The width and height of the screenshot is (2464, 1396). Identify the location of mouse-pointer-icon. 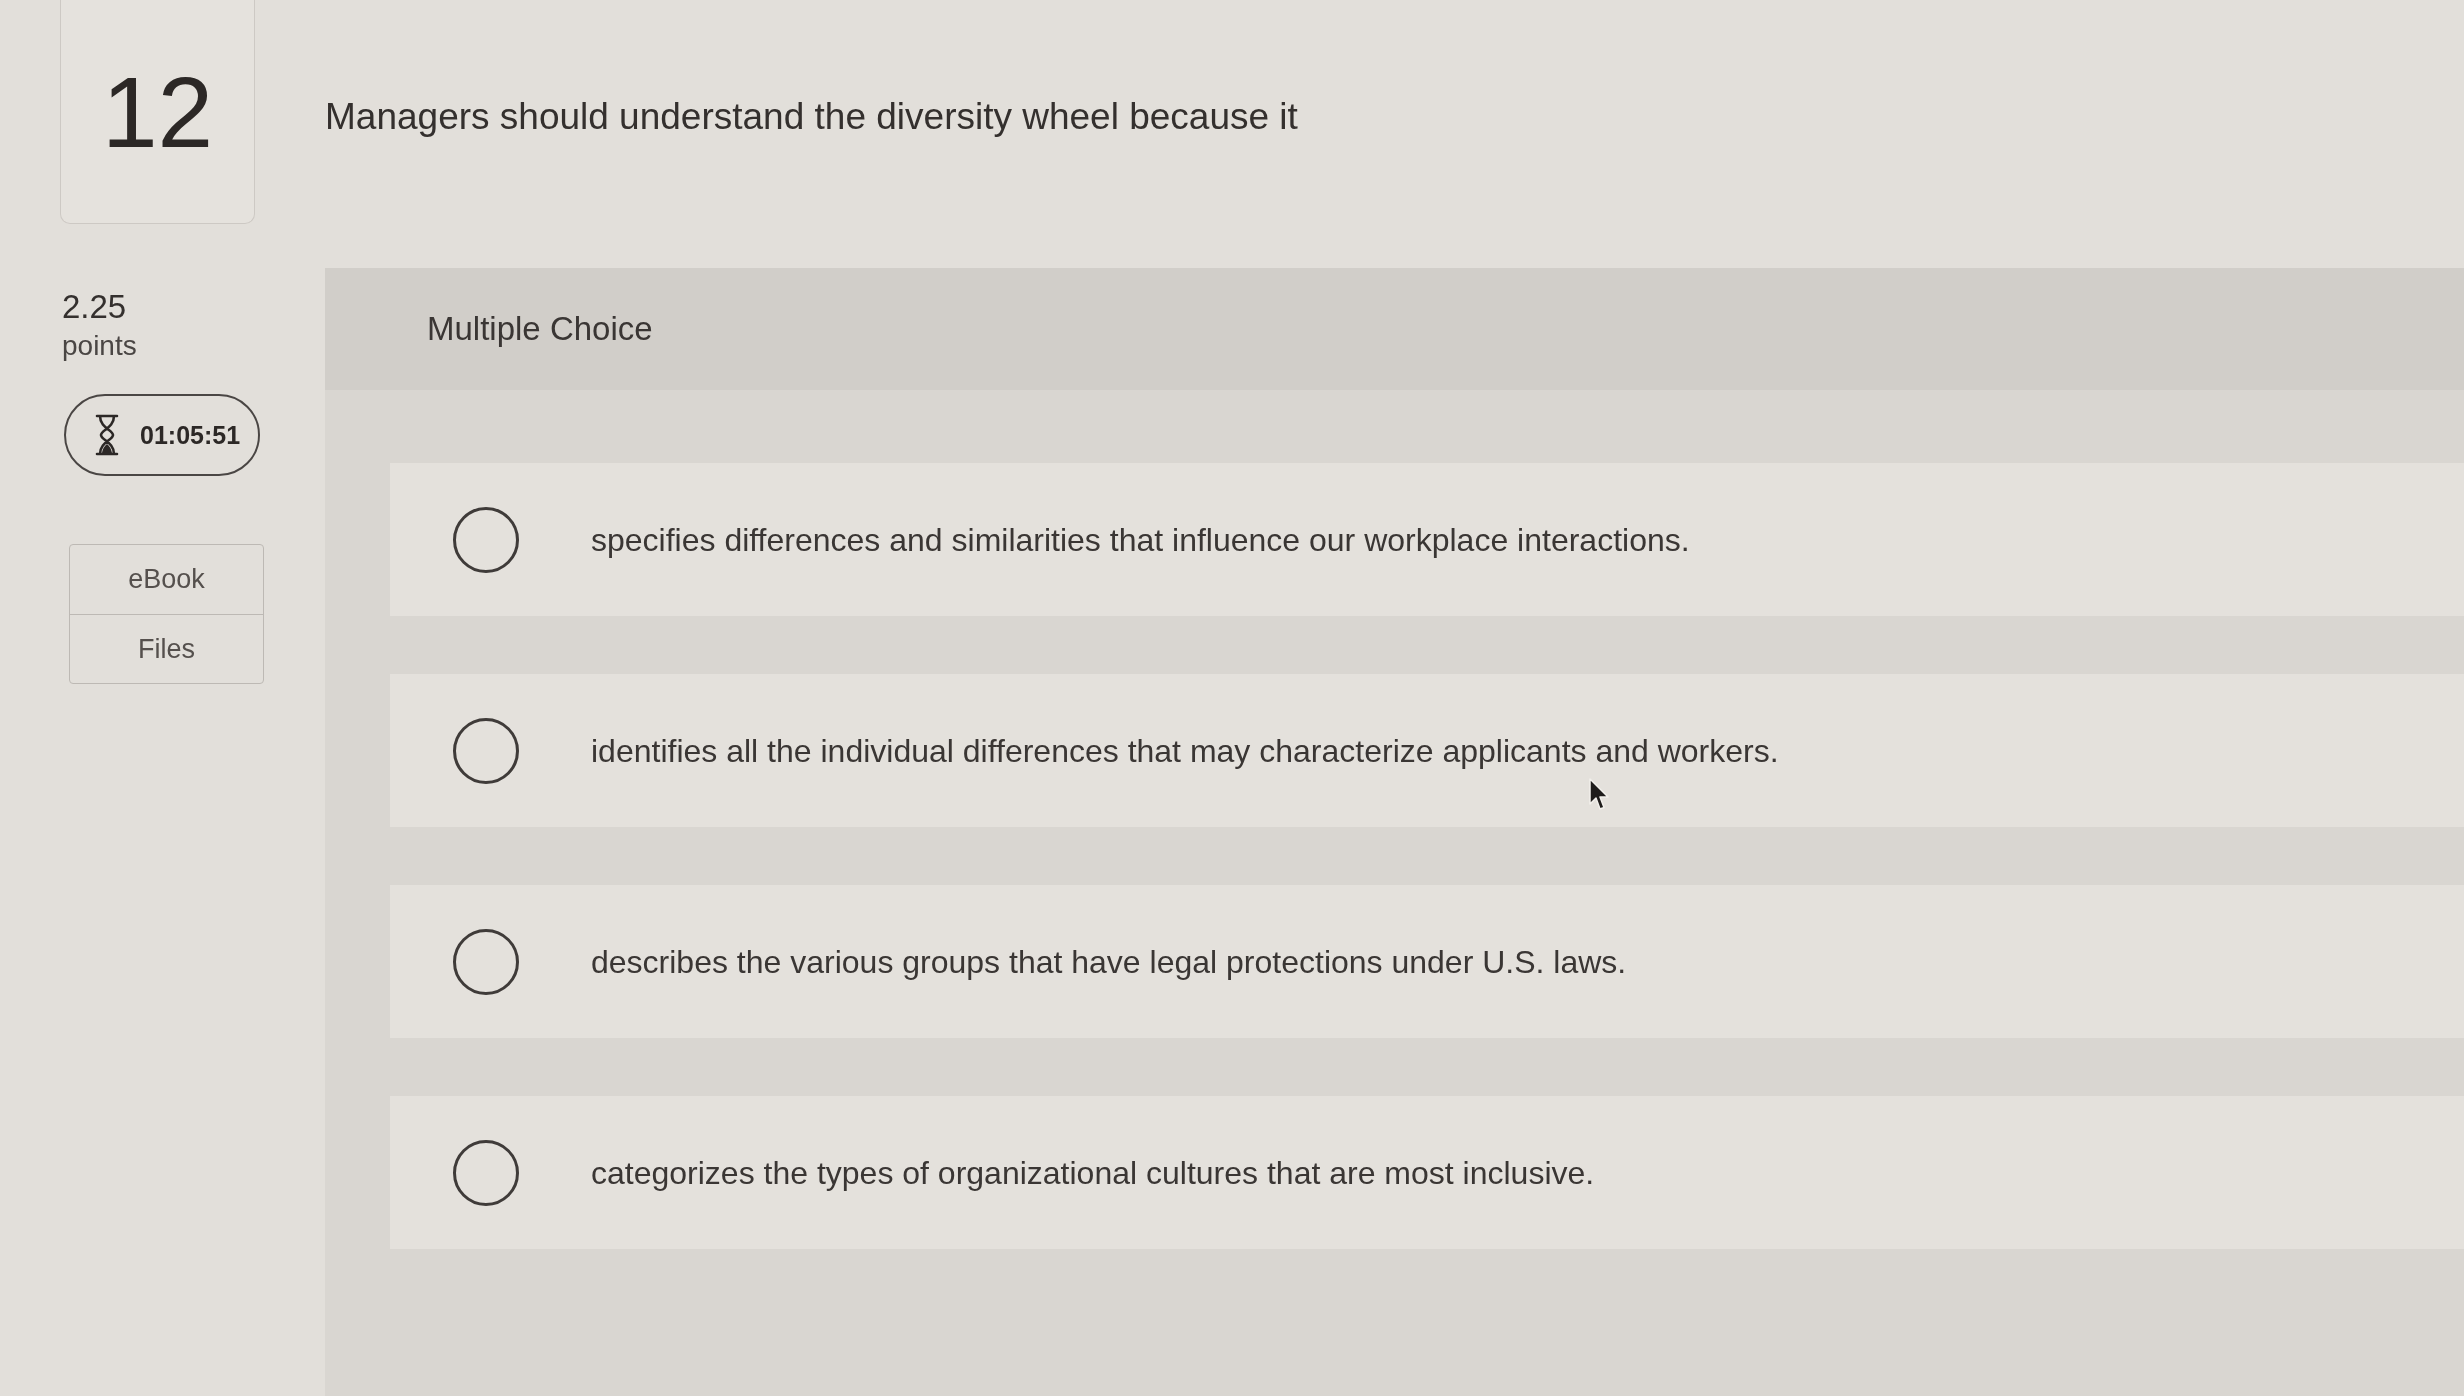
(1600, 795).